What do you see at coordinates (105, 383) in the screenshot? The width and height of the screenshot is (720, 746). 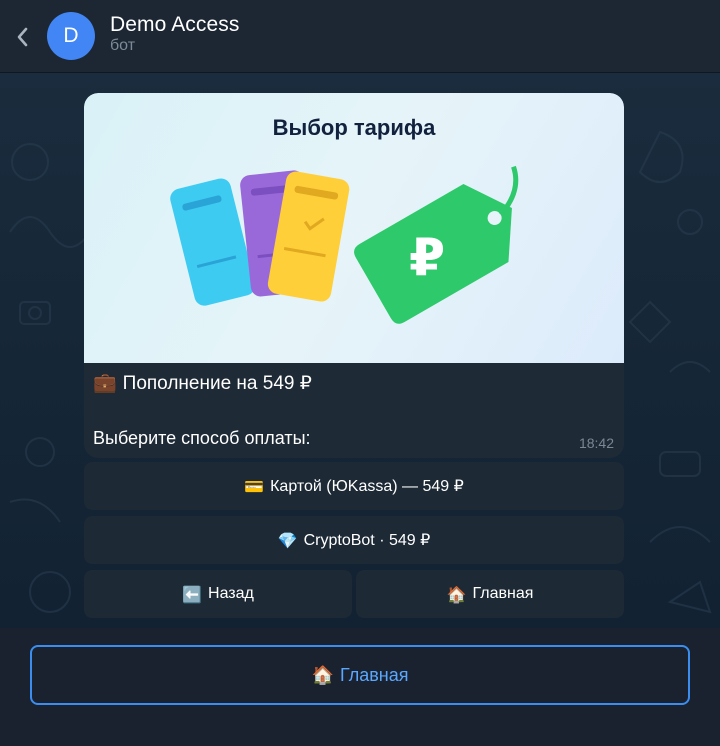 I see `briefcase-icon: 💼` at bounding box center [105, 383].